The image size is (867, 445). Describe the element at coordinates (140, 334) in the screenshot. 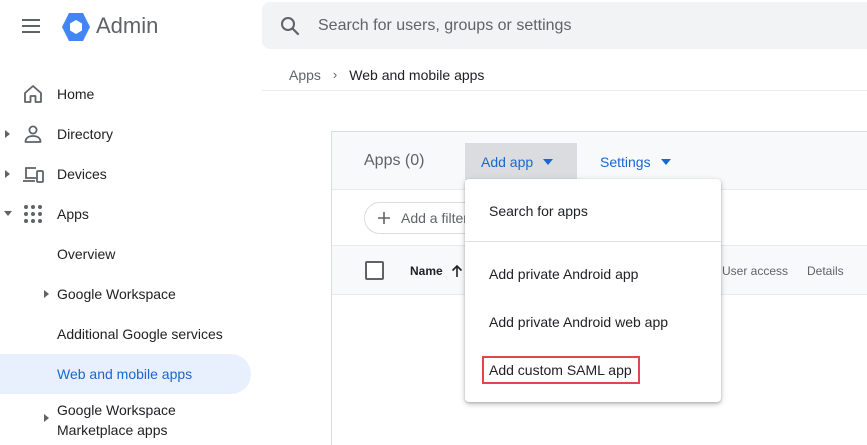

I see `sidebar-item-label: Additional Google services` at that location.